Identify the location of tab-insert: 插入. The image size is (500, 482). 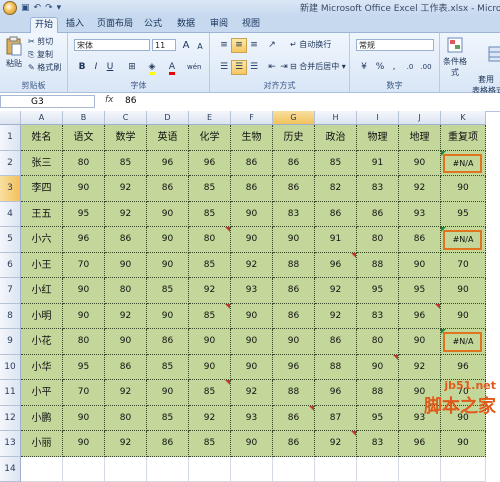
(75, 24).